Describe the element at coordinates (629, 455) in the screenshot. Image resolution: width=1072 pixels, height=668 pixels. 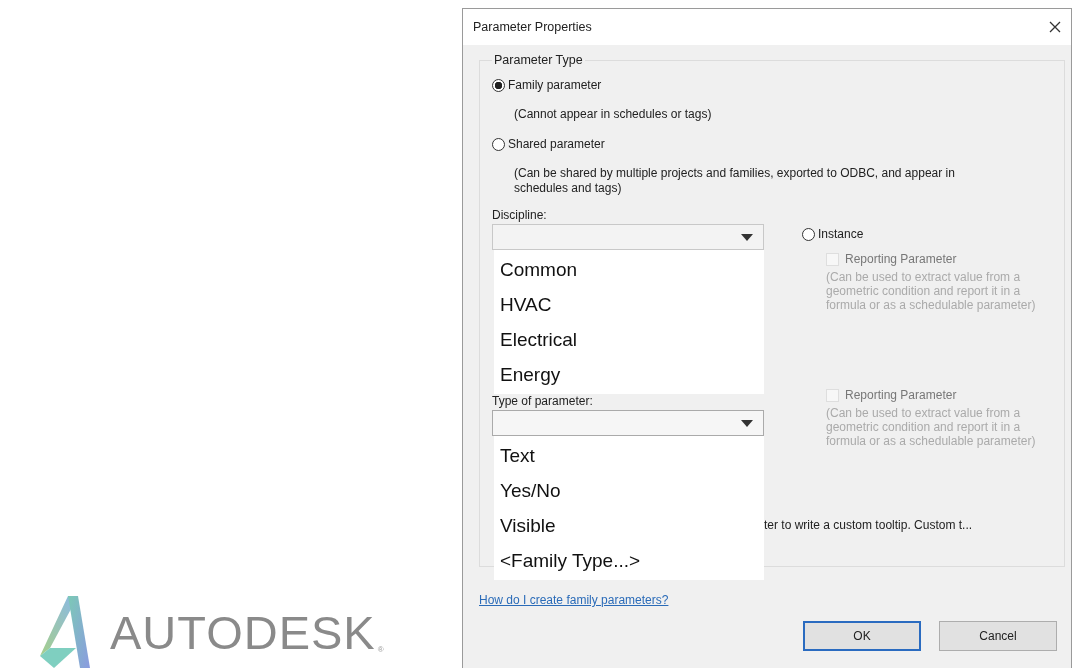
I see `list-item: Text` at that location.